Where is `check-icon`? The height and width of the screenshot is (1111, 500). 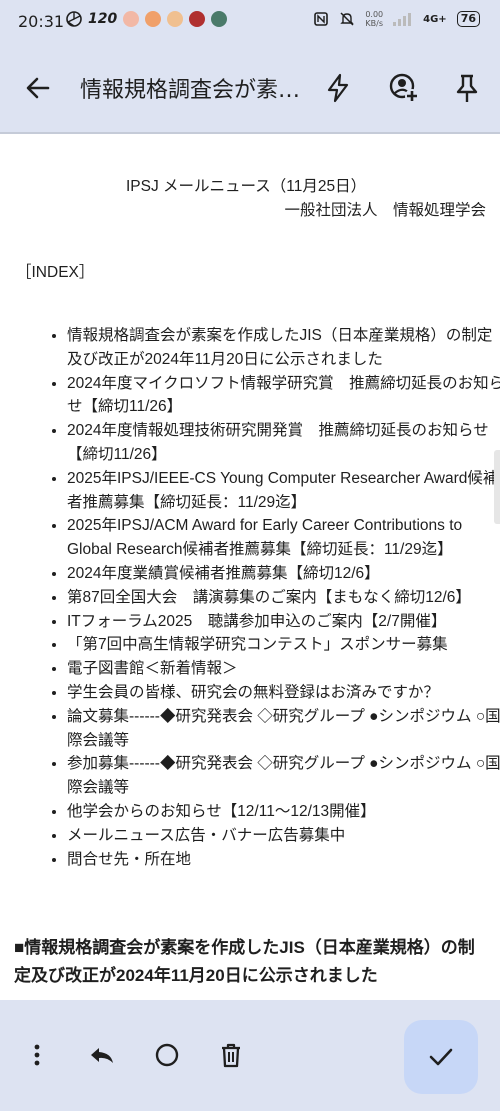 check-icon is located at coordinates (441, 1057).